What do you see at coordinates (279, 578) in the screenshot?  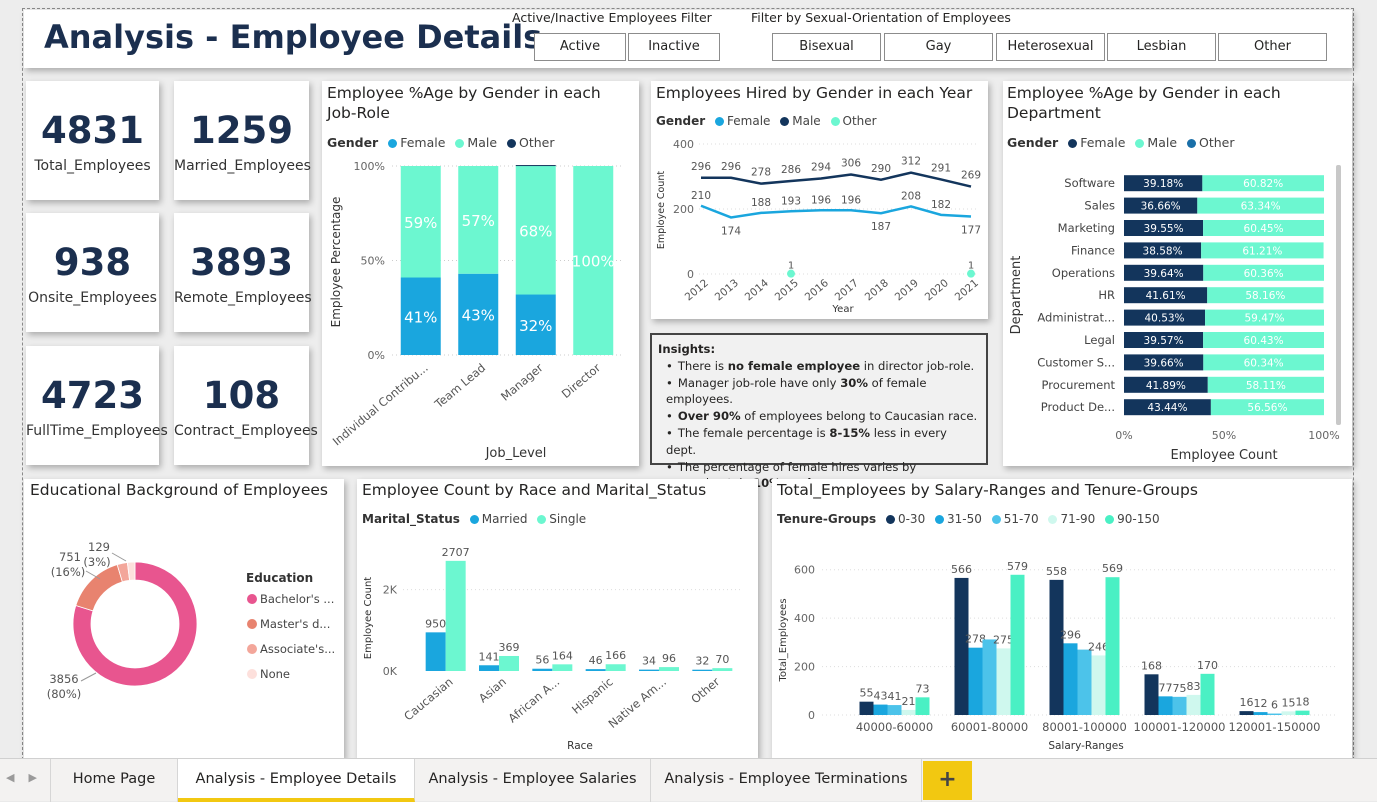 I see `legend-title: Education` at bounding box center [279, 578].